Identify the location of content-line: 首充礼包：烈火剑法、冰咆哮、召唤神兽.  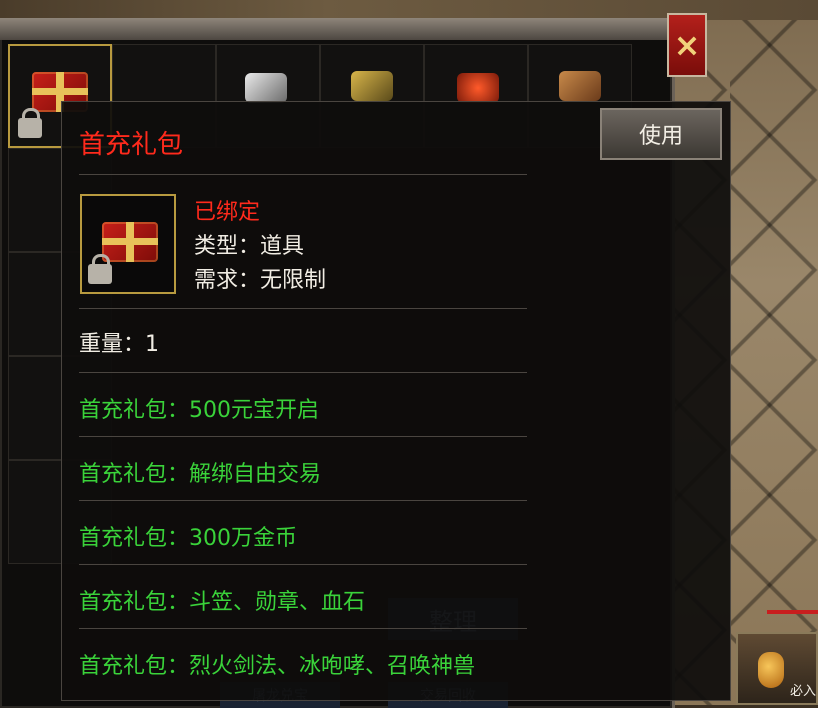
(277, 666).